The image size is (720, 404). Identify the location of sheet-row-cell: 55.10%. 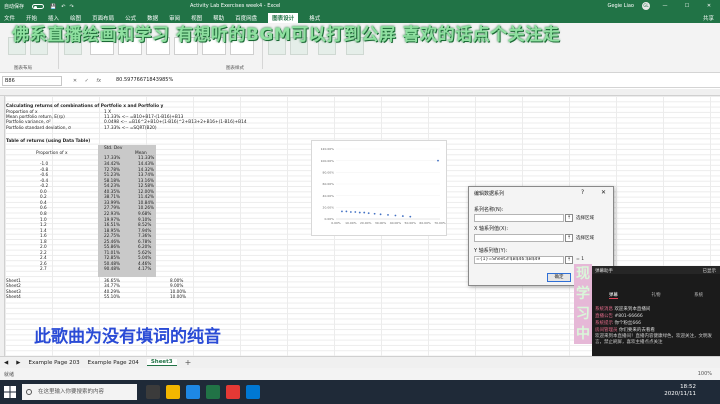
(112, 296).